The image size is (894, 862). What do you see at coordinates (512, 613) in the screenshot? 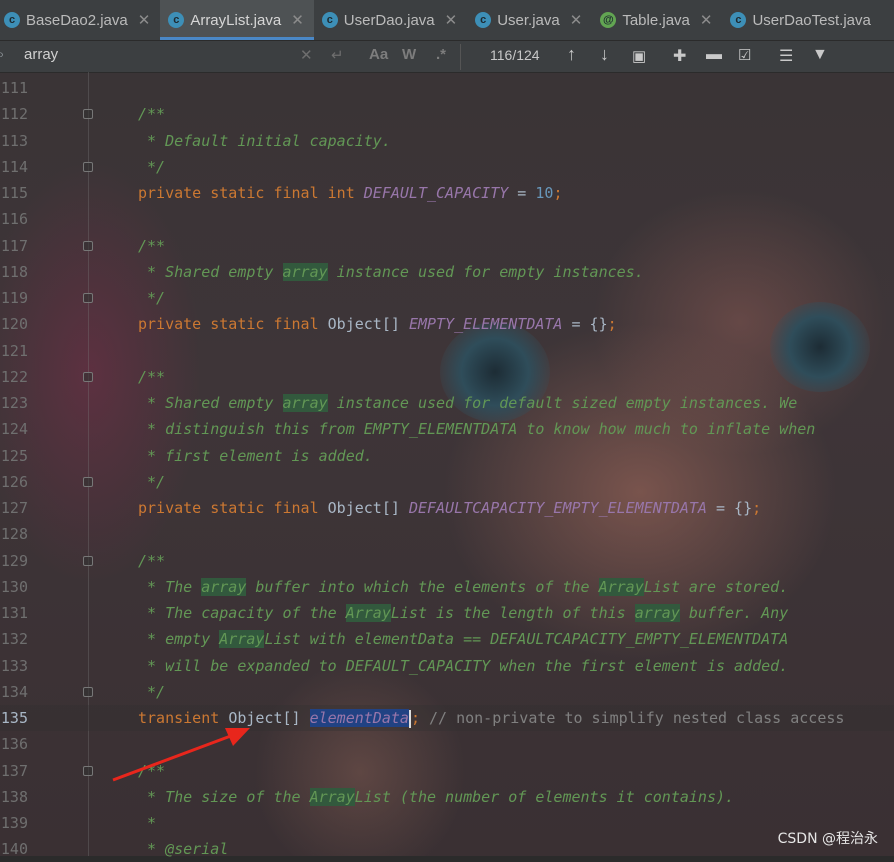
I see `code-token: List is the length of this` at bounding box center [512, 613].